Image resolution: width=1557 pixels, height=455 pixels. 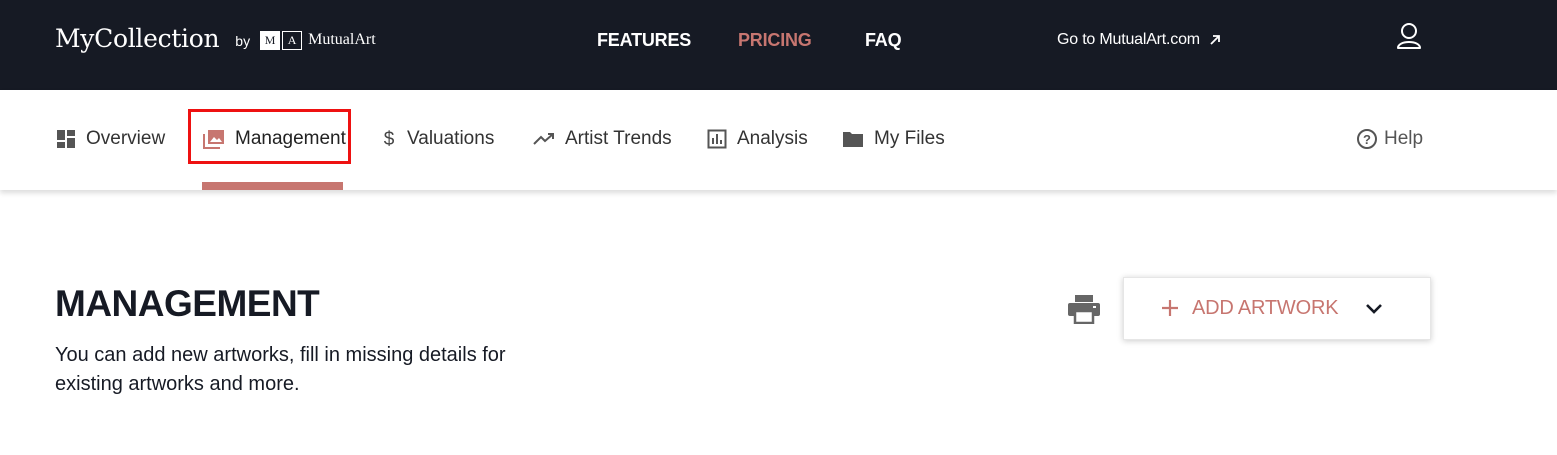 I want to click on help-circle-icon: ?, so click(x=1367, y=139).